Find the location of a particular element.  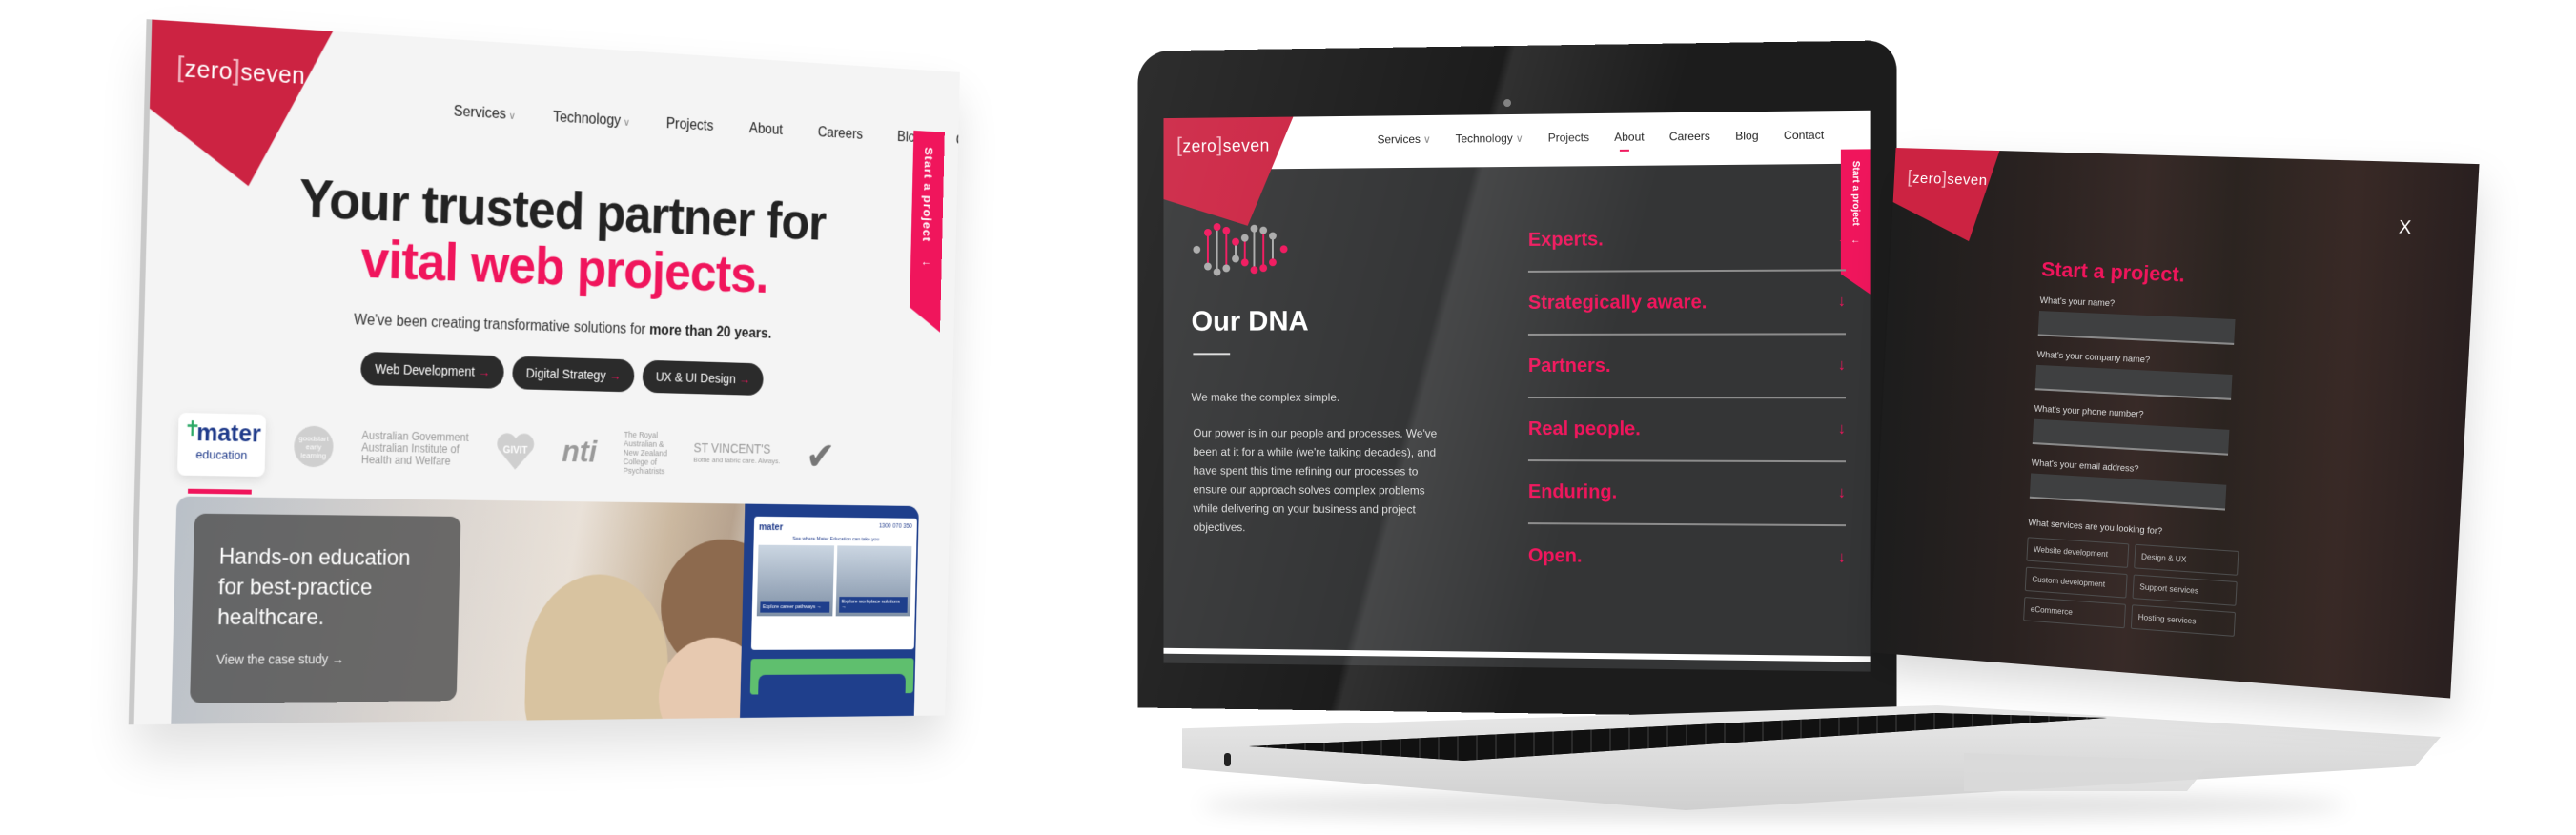

service-option-custom-development: Custom development is located at coordinates (2076, 582).